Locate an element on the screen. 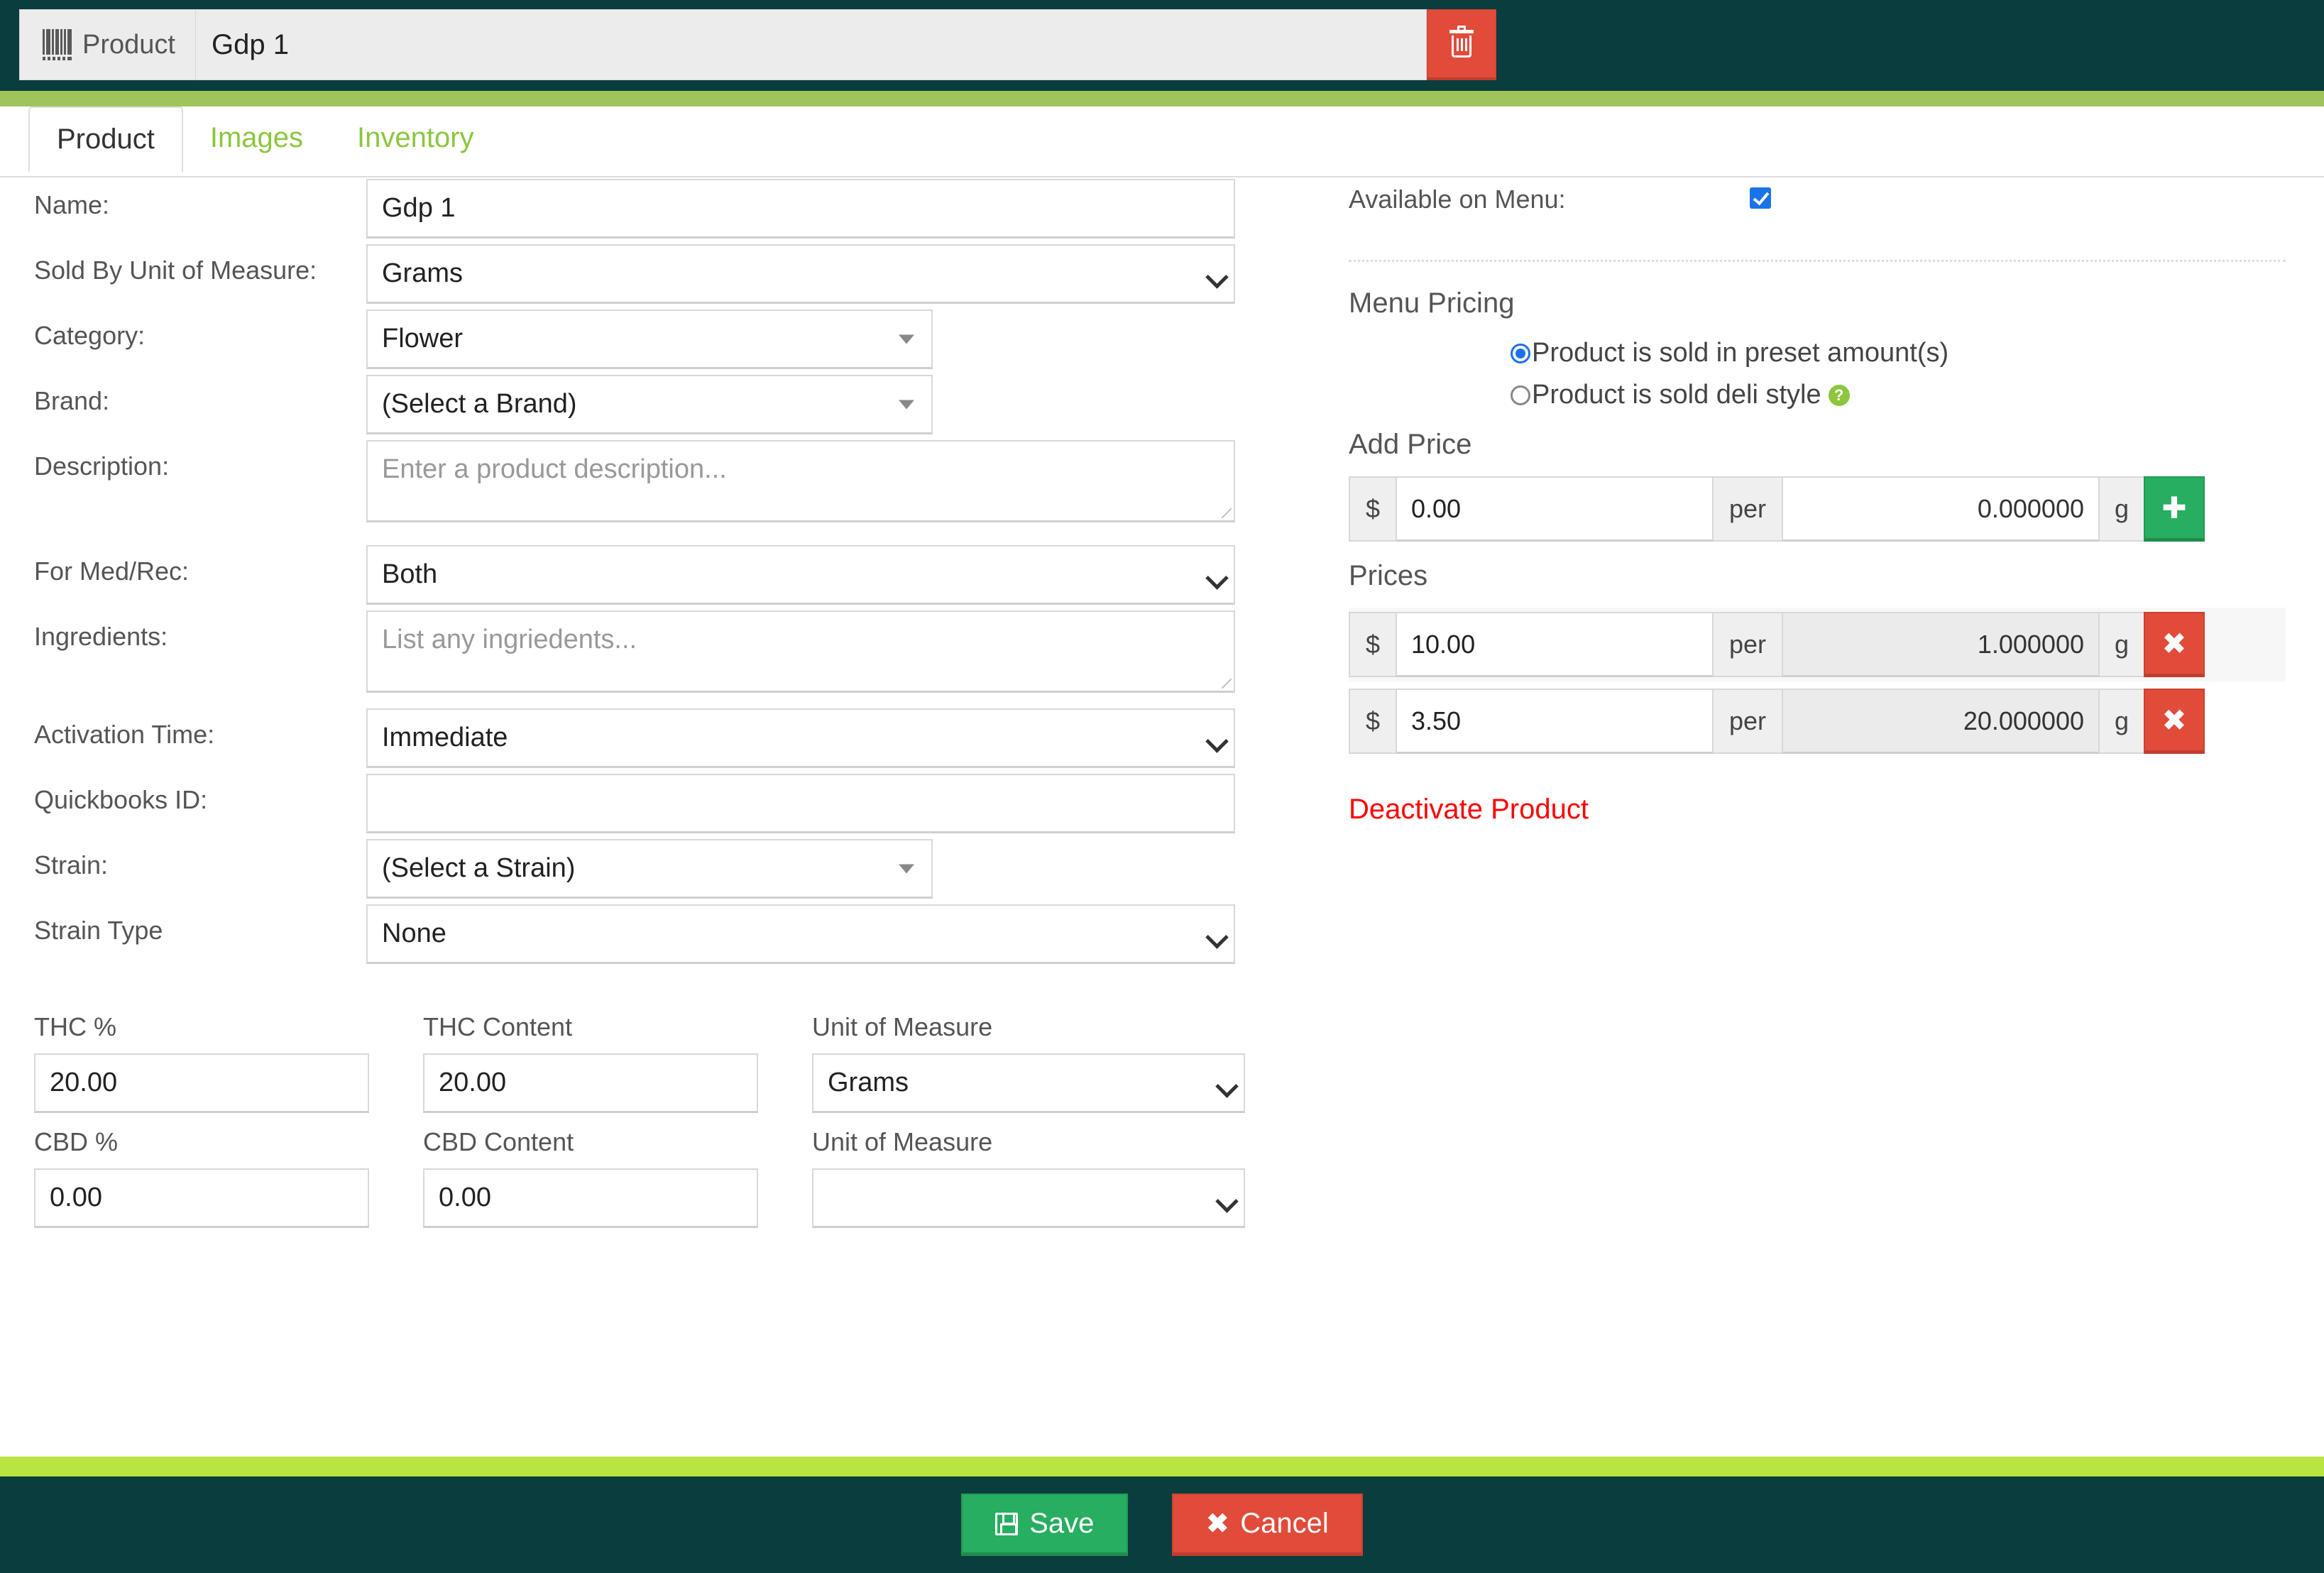 The width and height of the screenshot is (2324, 1573). add-price-qty-input: 0.000000 is located at coordinates (1941, 509).